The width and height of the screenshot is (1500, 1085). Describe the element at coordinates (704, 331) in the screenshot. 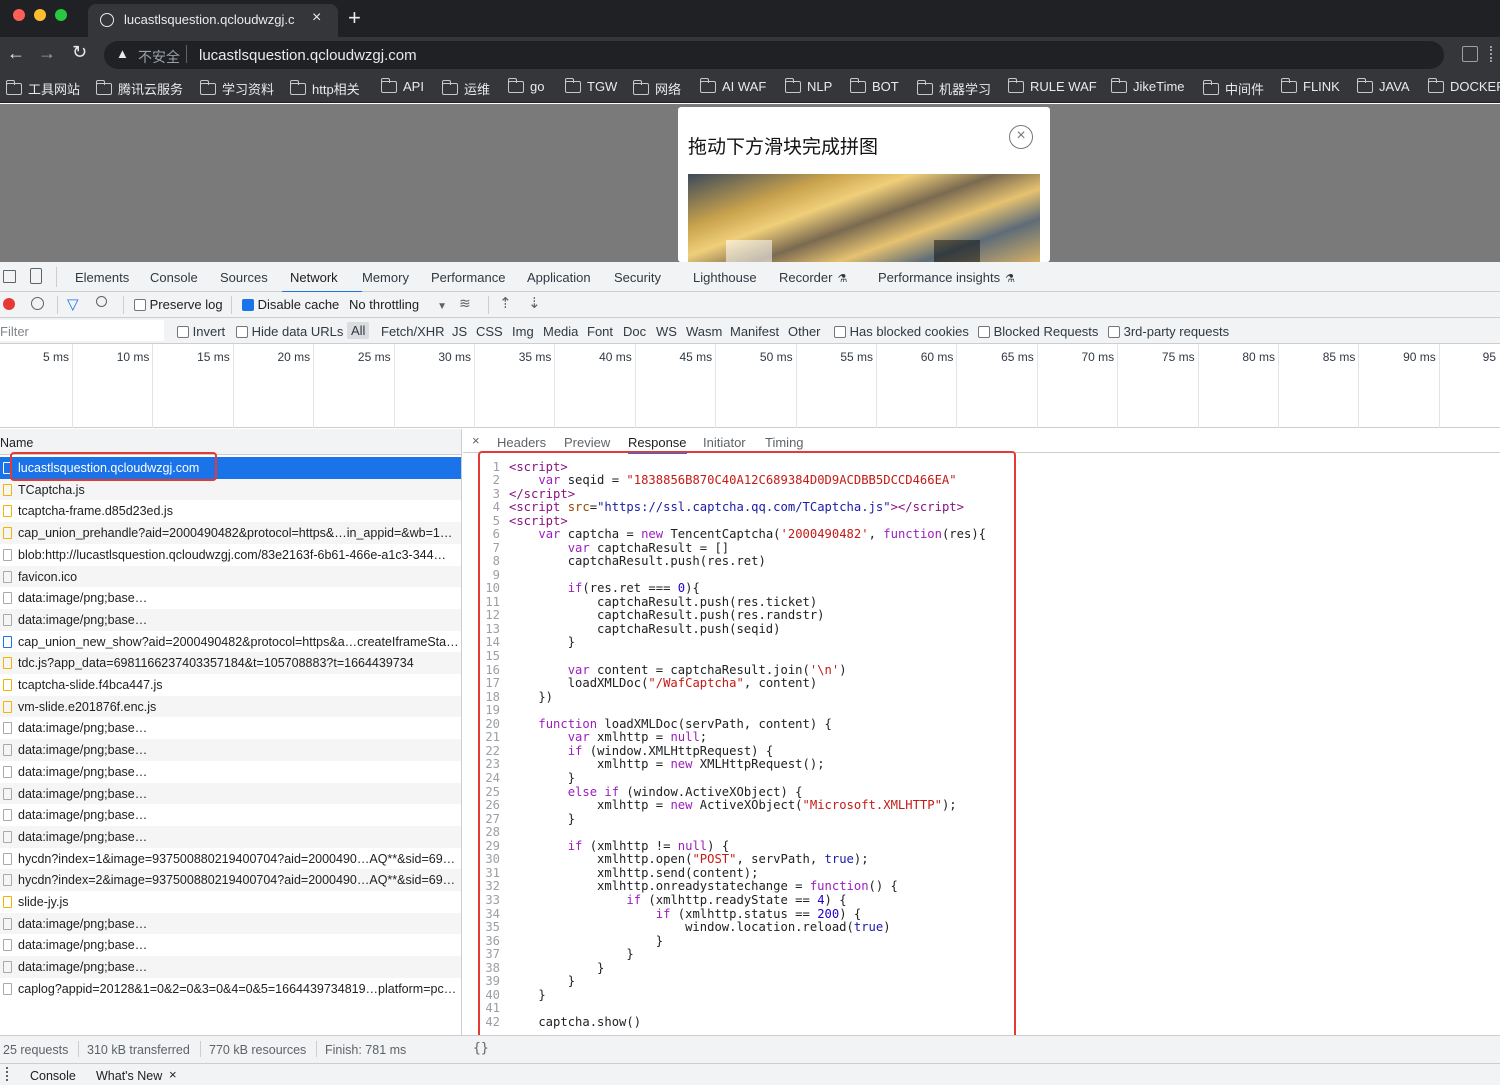

I see `type-filter-wasm: Wasm` at that location.